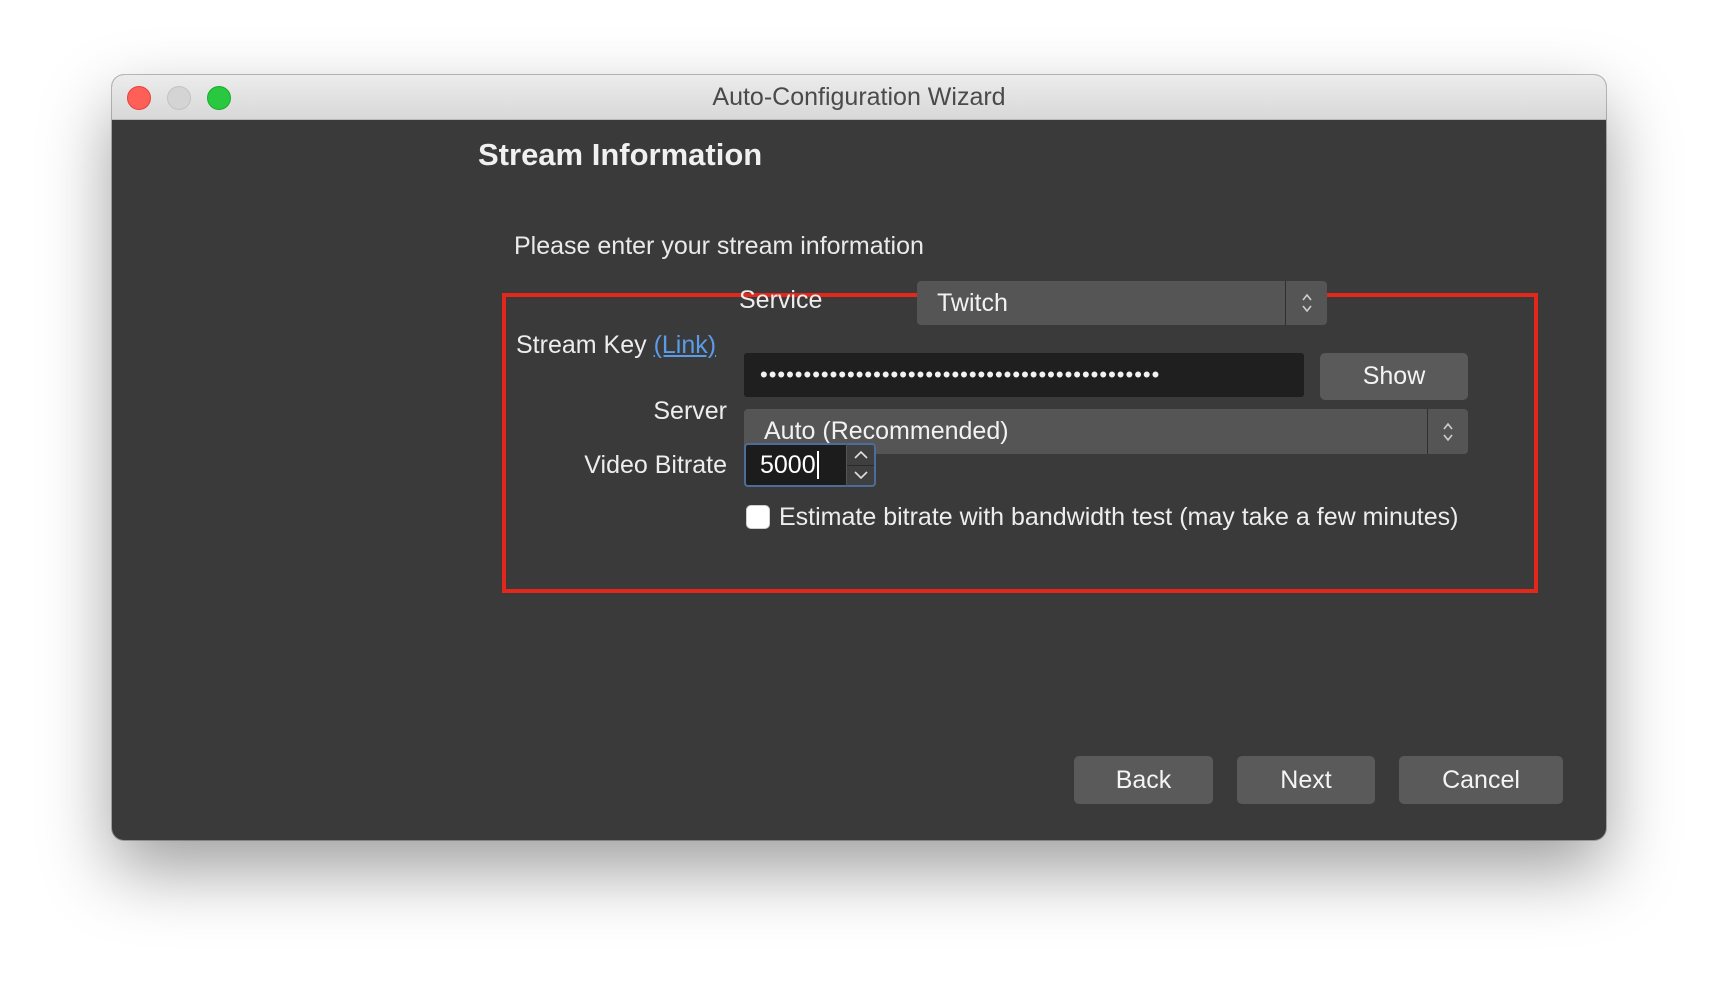  I want to click on title-bar: Auto-Configuration Wizard, so click(859, 97).